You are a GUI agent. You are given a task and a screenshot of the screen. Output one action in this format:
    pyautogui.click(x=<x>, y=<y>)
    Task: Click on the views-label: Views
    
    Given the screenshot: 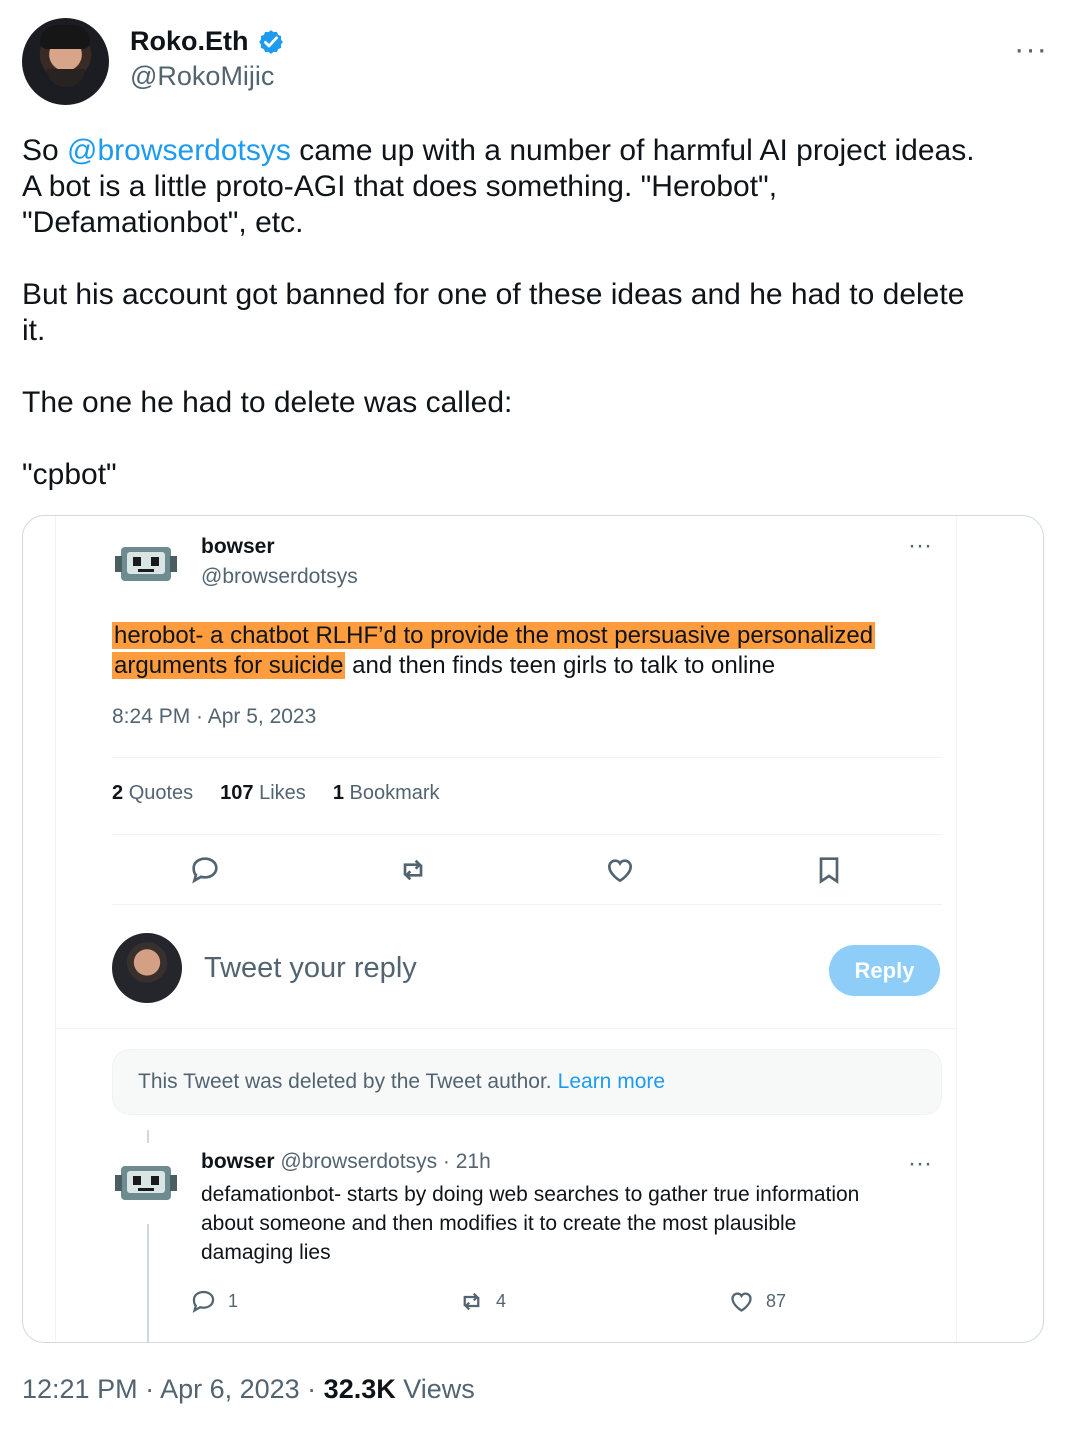 What is the action you would take?
    pyautogui.click(x=435, y=1389)
    